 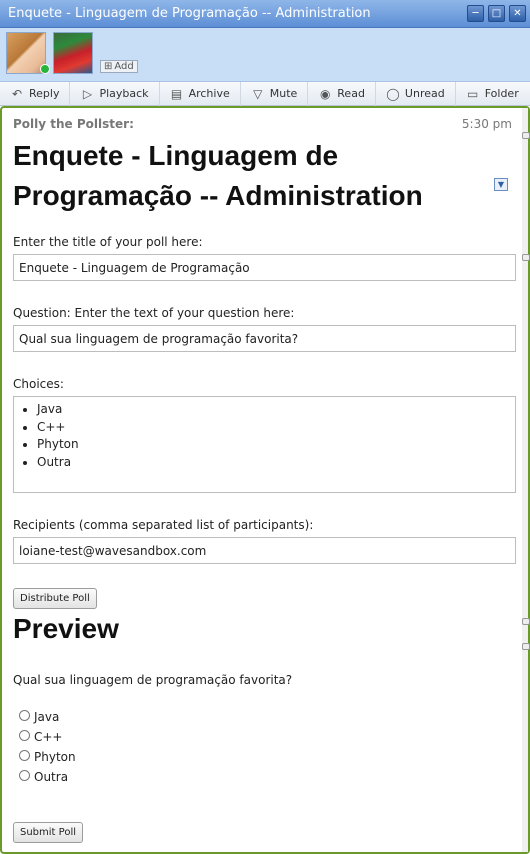 I want to click on choice-item: Outra, so click(x=273, y=463).